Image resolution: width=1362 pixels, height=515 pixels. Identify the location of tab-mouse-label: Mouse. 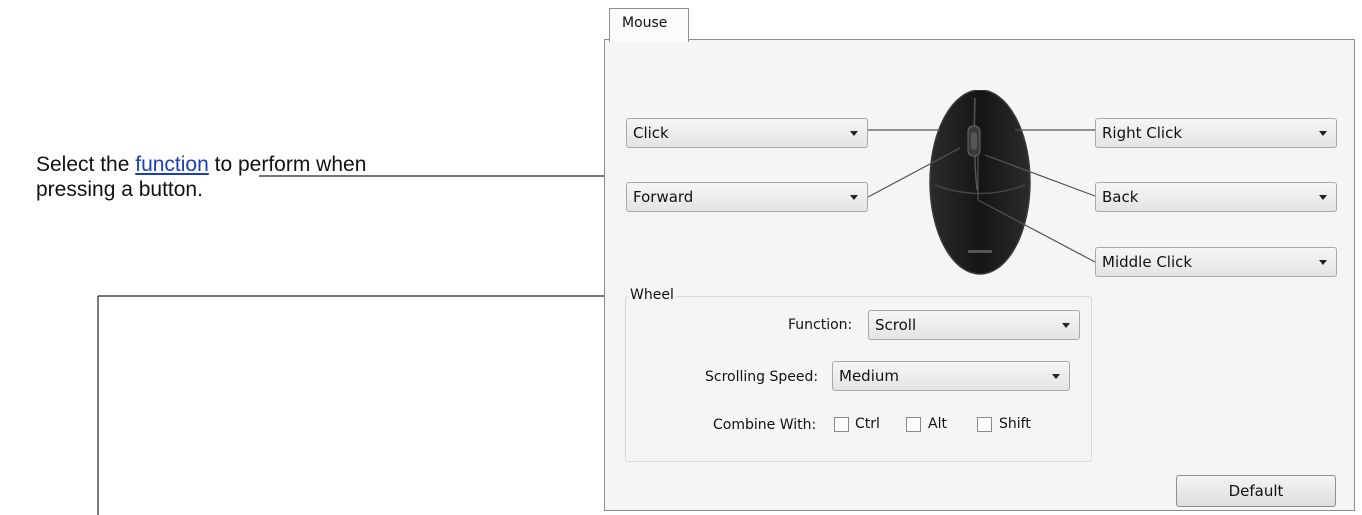
(645, 23).